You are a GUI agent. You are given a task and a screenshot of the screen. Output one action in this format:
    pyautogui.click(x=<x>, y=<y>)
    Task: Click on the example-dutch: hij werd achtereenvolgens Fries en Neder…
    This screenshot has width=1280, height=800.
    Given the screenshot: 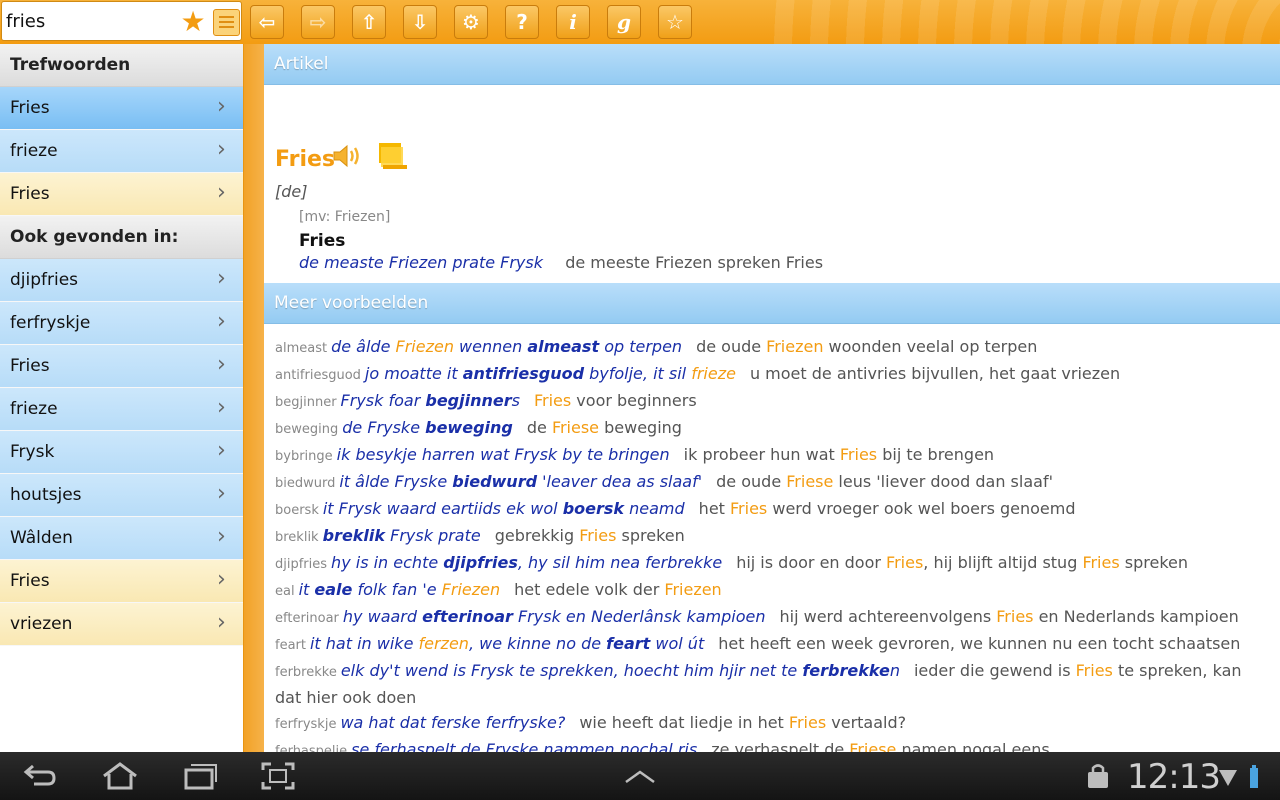 What is the action you would take?
    pyautogui.click(x=1009, y=616)
    